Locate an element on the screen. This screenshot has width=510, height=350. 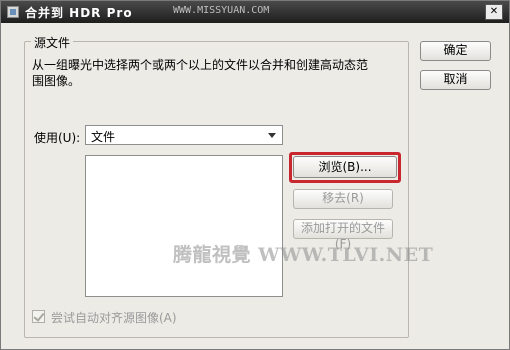
use-dropdown: 文件 is located at coordinates (184, 135).